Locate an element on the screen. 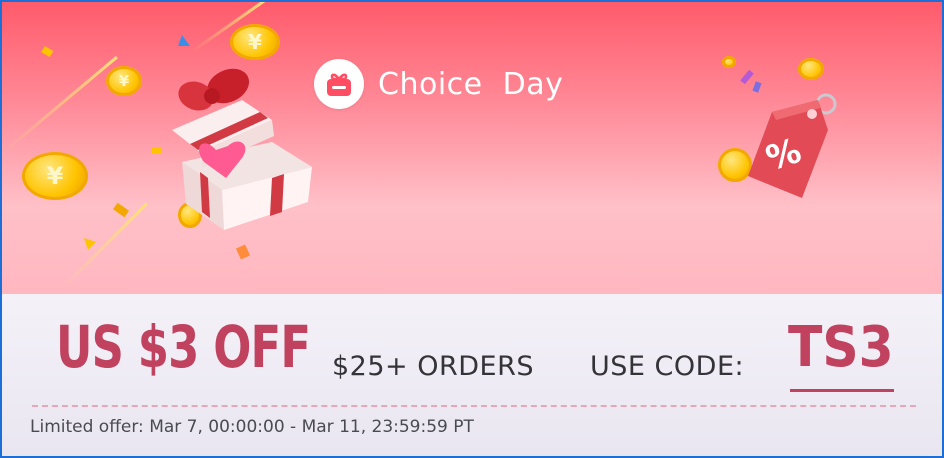  brand-title: Choice Day is located at coordinates (471, 84).